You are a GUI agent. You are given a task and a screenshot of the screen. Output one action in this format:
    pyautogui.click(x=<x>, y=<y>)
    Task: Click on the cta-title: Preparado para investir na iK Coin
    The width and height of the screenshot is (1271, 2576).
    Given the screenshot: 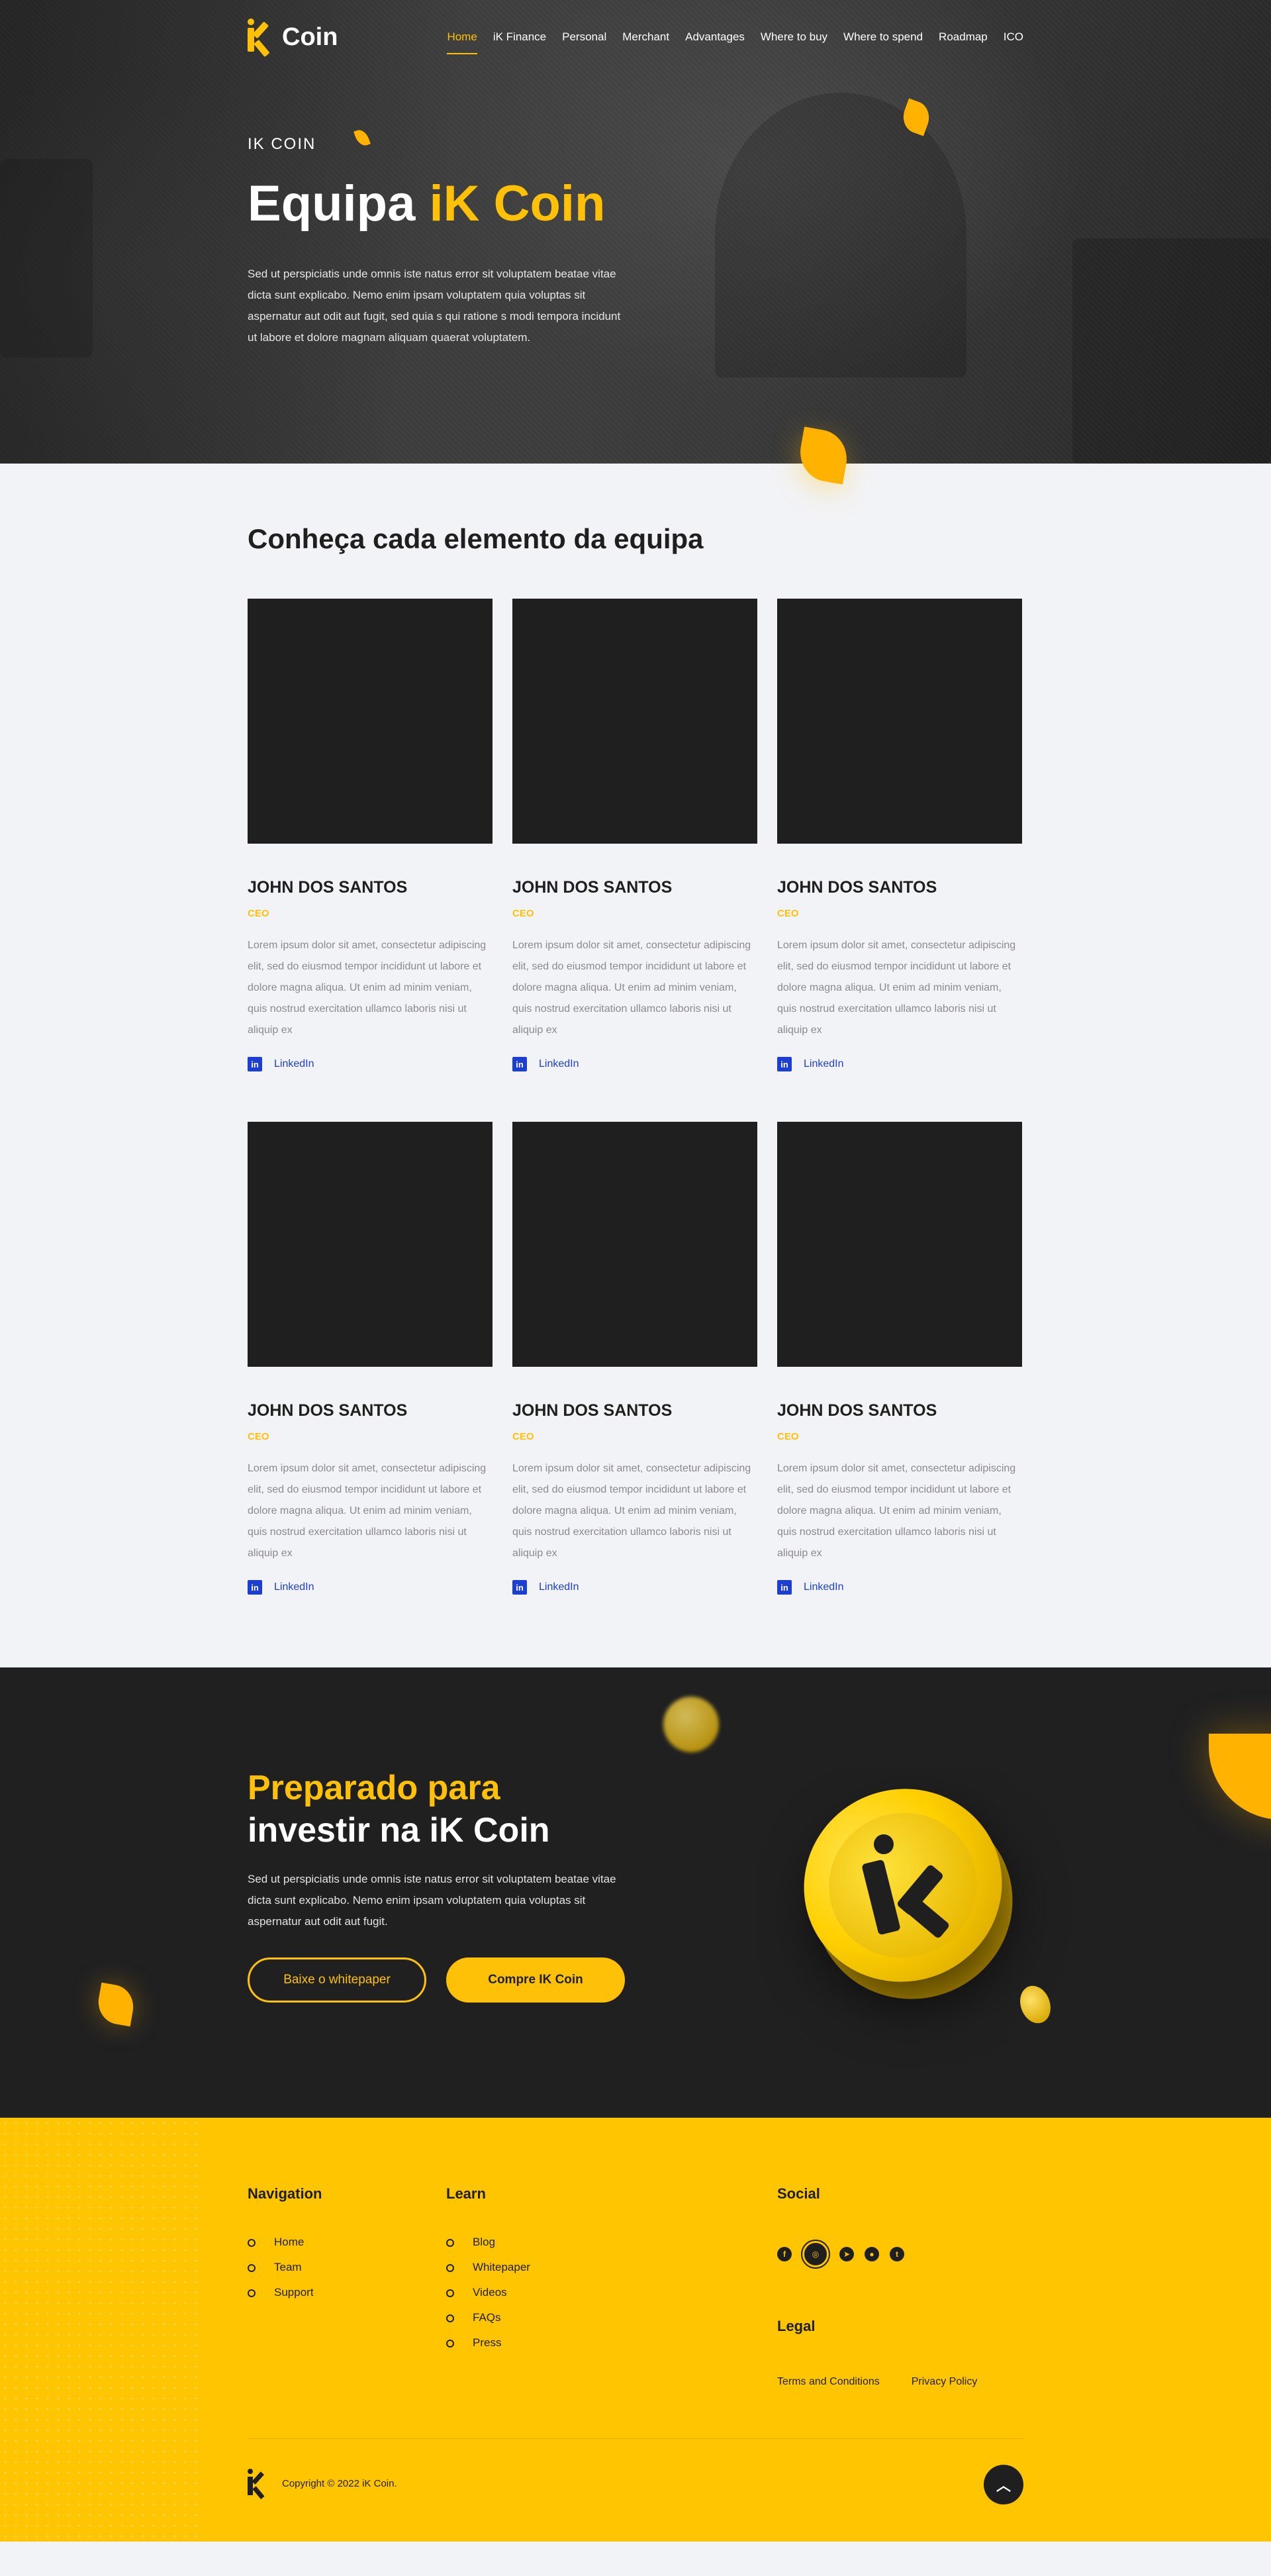 What is the action you would take?
    pyautogui.click(x=446, y=1809)
    